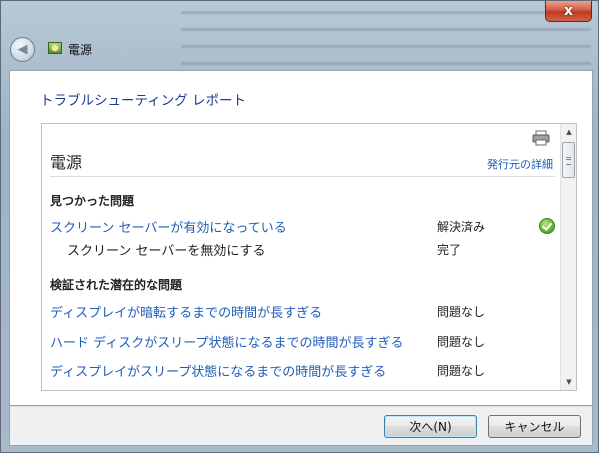  What do you see at coordinates (547, 226) in the screenshot?
I see `check-icon` at bounding box center [547, 226].